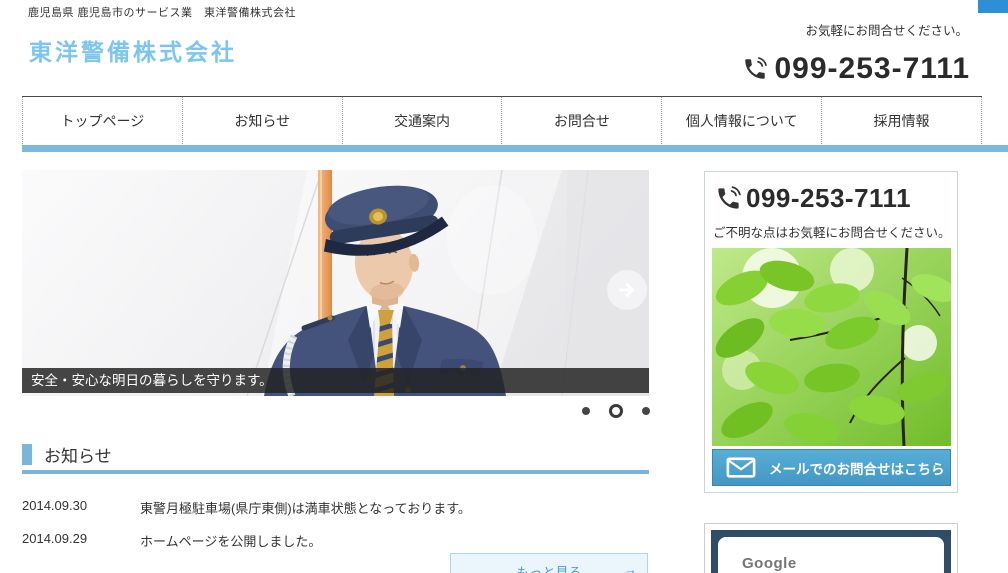 This screenshot has height=573, width=1008. I want to click on carousel-next-button, so click(627, 290).